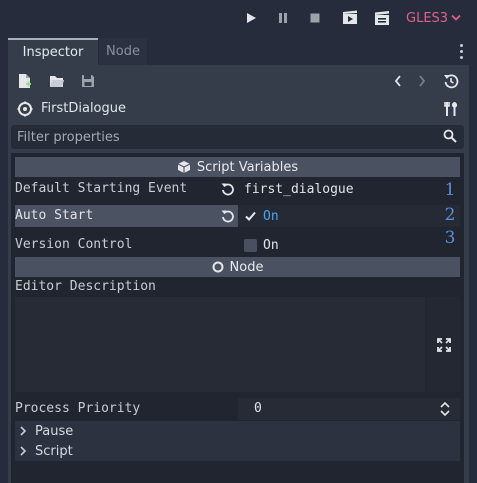 The height and width of the screenshot is (483, 477). Describe the element at coordinates (54, 451) in the screenshot. I see `group-label: Script` at that location.